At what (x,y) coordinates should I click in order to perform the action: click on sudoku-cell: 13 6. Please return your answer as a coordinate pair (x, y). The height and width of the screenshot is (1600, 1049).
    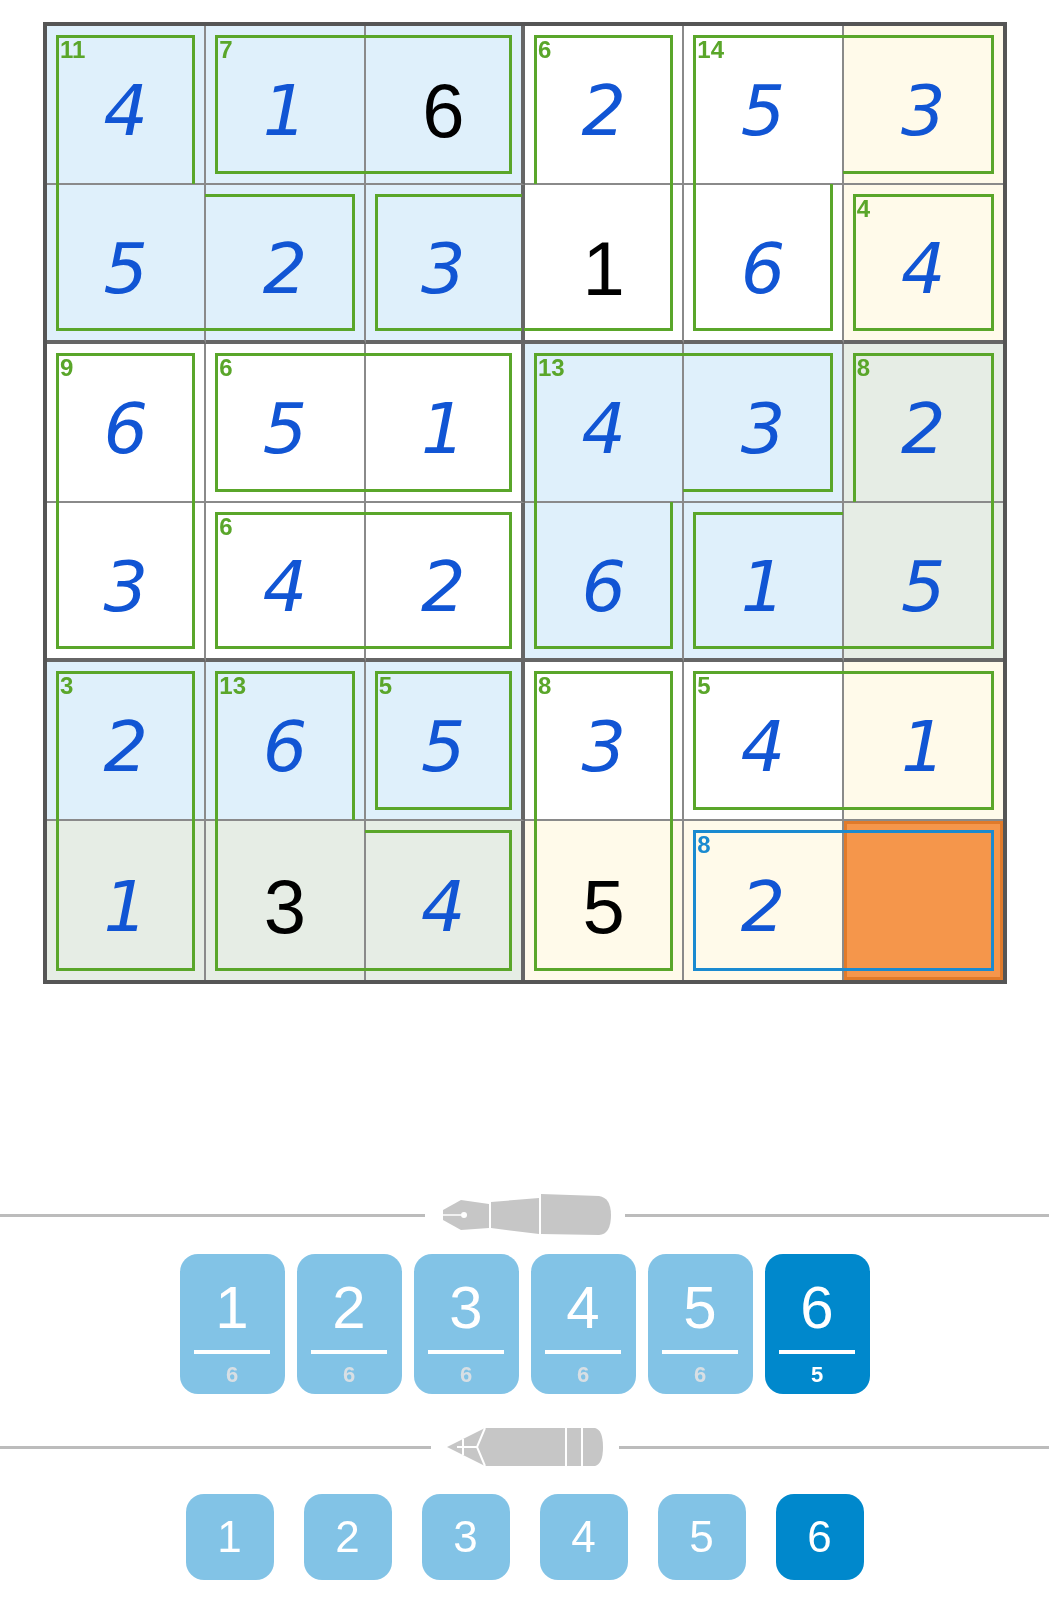
    Looking at the image, I should click on (286, 741).